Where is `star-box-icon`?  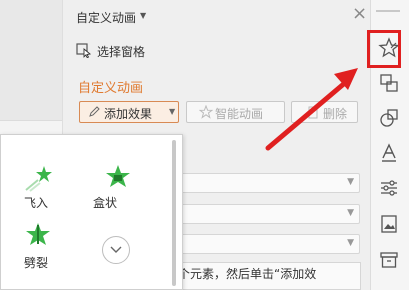 star-box-icon is located at coordinates (118, 176).